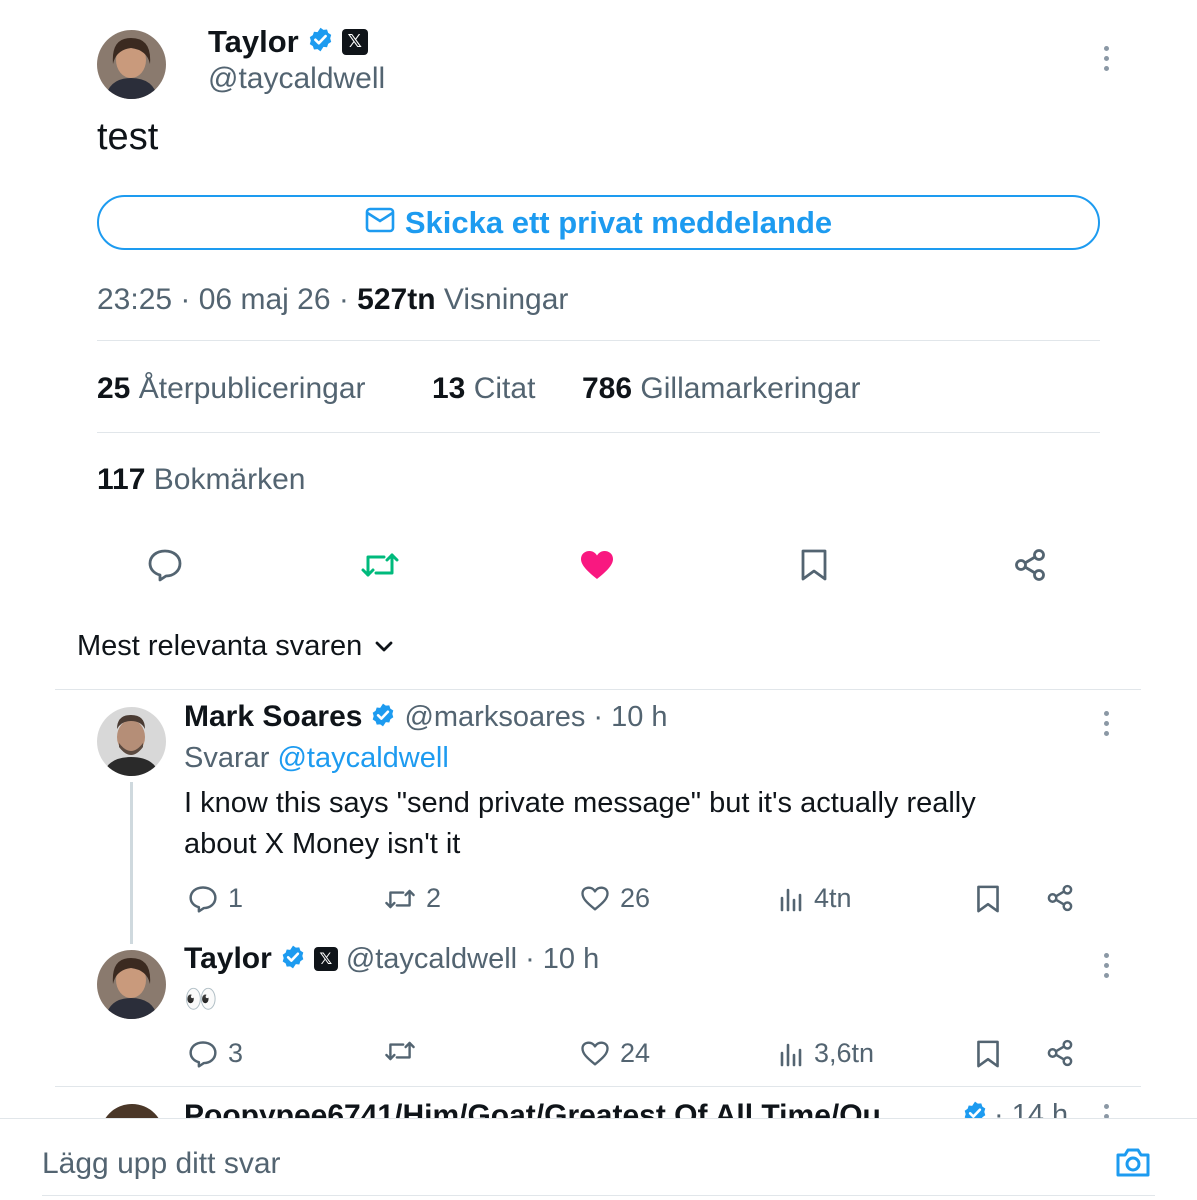 The width and height of the screenshot is (1197, 1200). I want to click on camera-button, so click(1133, 1164).